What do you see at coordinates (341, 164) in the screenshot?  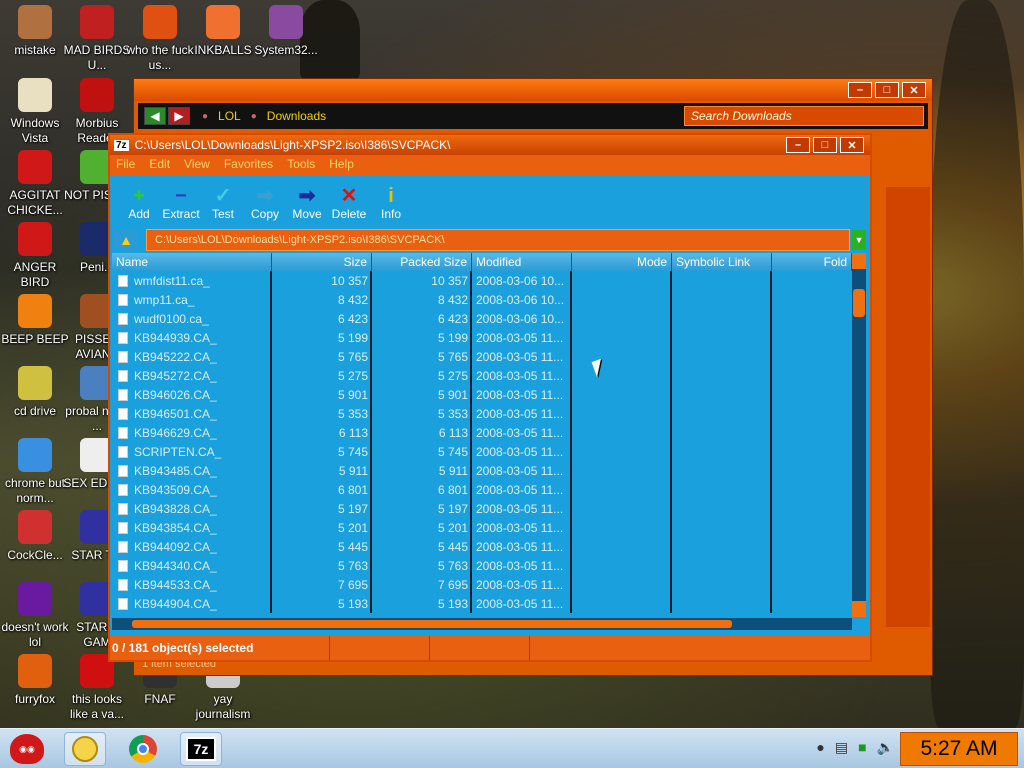 I see `menu-help: Help` at bounding box center [341, 164].